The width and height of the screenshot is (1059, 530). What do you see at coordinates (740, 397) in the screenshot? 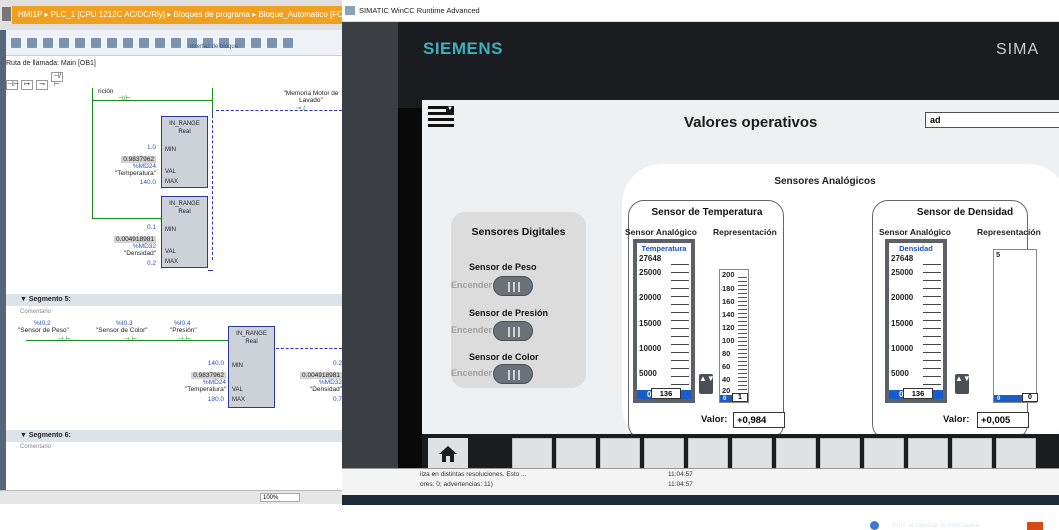
I see `repr-value: 1` at bounding box center [740, 397].